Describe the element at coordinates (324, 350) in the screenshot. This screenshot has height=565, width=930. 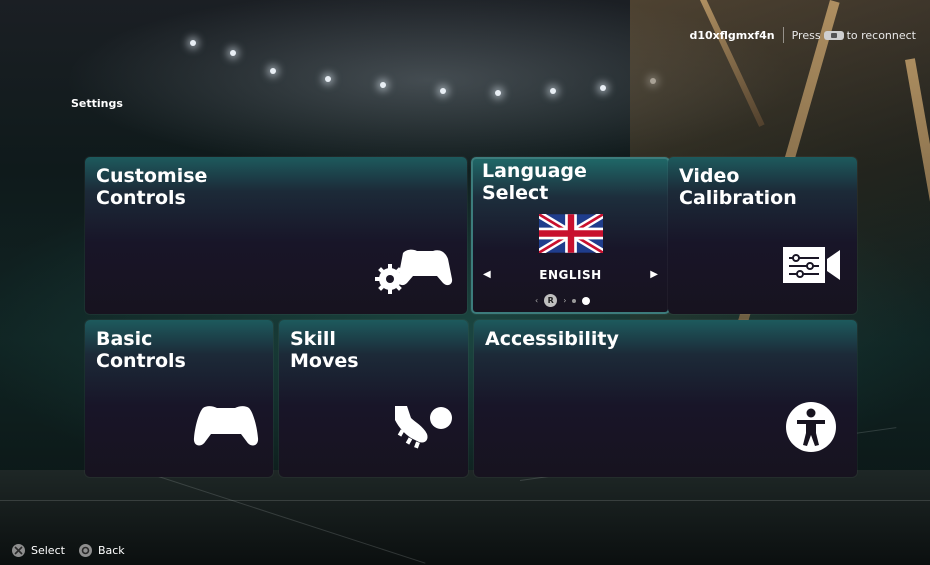
I see `tile-label: Skill Moves` at that location.